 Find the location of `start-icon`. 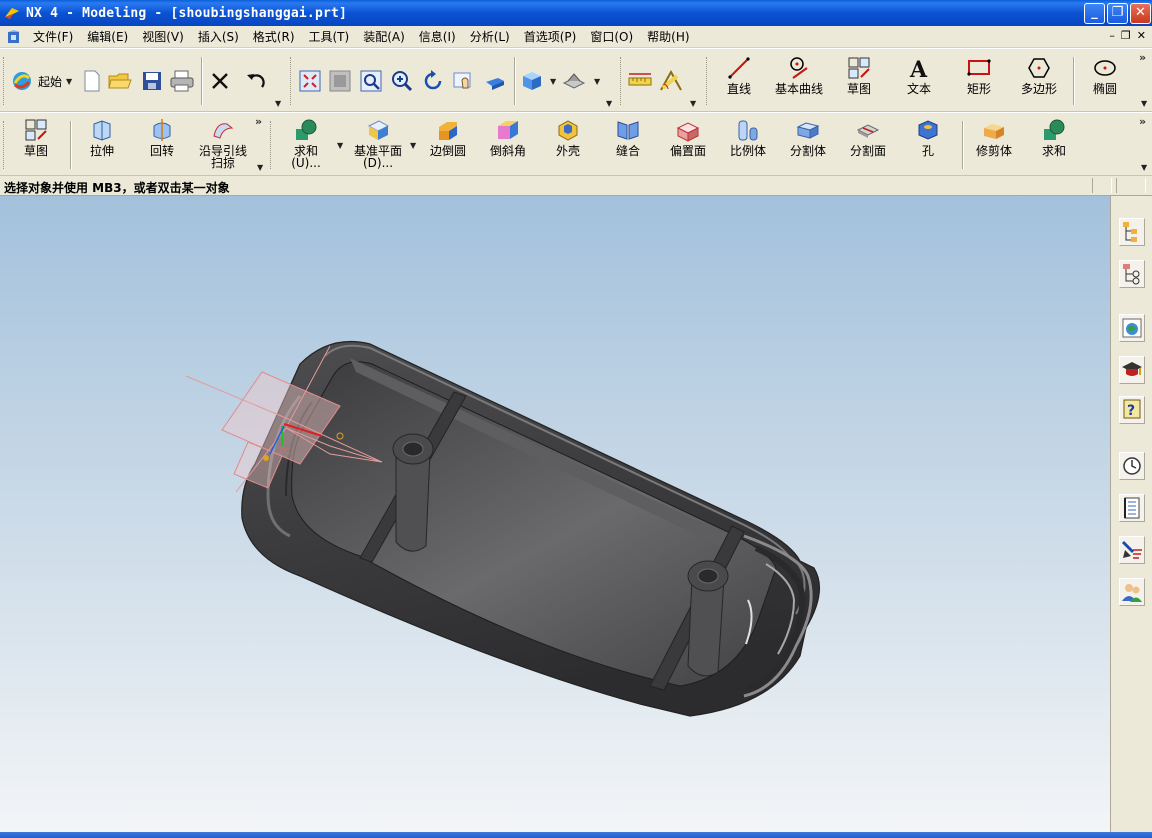

start-icon is located at coordinates (22, 81).